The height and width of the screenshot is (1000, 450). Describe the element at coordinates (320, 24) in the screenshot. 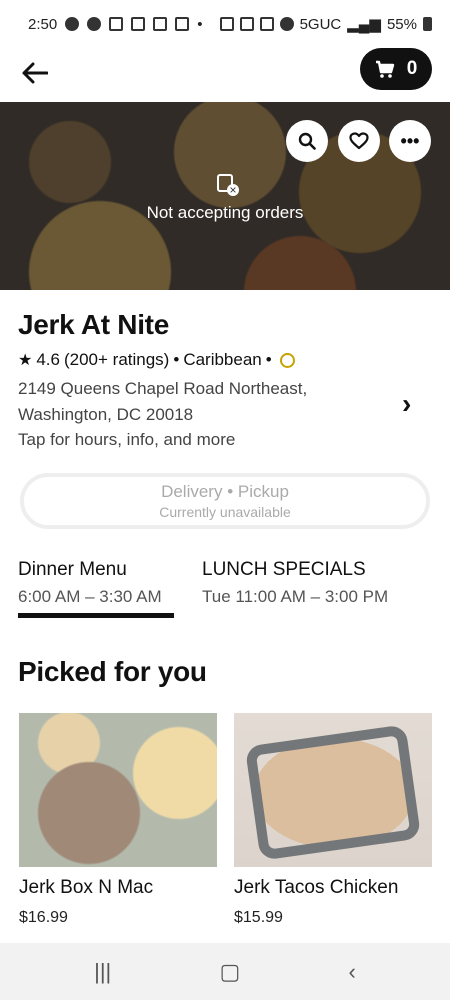

I see `network-label: 5GUC` at that location.